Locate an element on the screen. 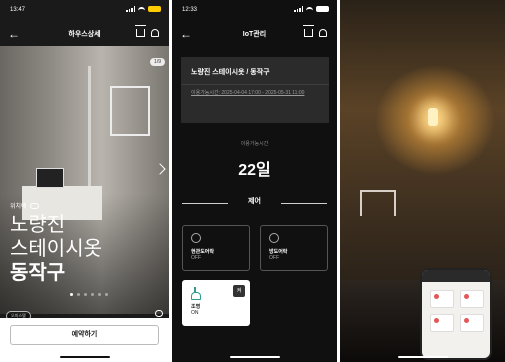 The height and width of the screenshot is (362, 505). nav-bar: ← IoT관리 is located at coordinates (254, 36).